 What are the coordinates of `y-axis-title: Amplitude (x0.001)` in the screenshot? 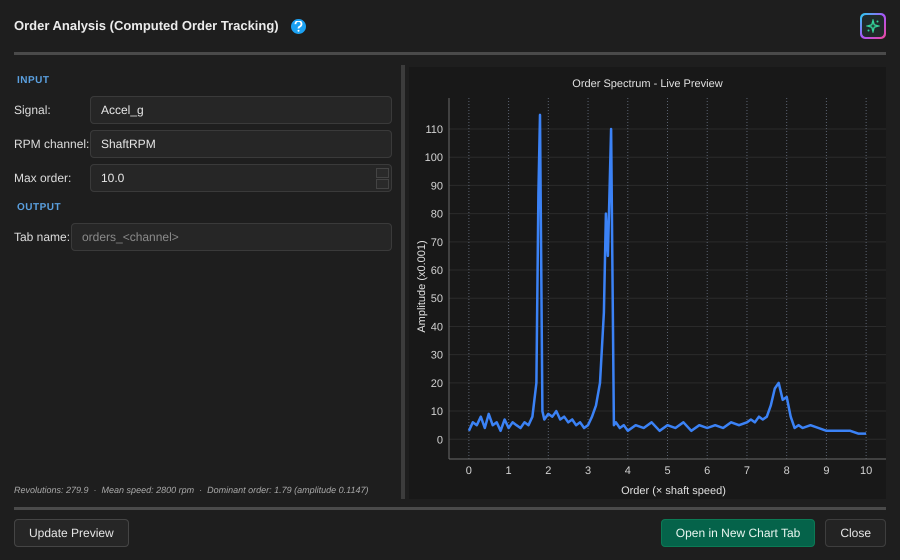 It's located at (422, 286).